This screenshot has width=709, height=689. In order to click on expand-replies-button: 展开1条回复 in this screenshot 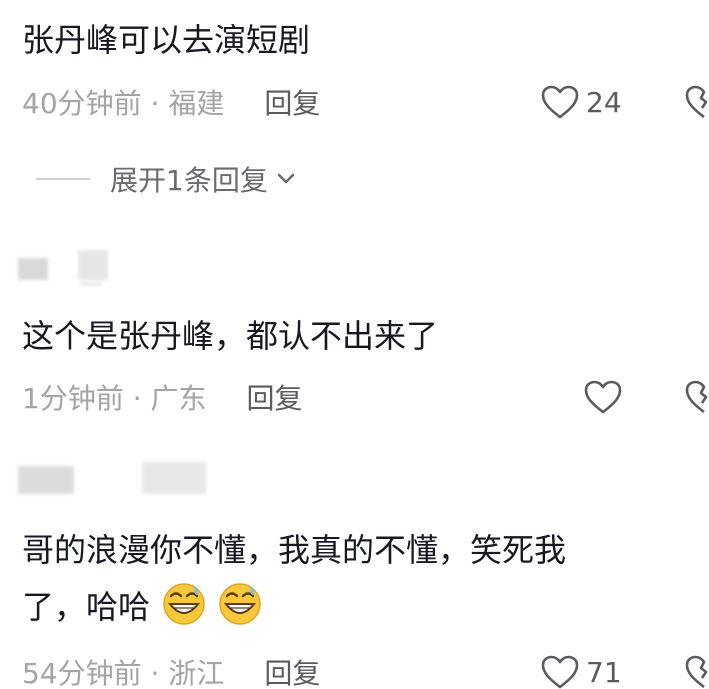, I will do `click(167, 179)`.